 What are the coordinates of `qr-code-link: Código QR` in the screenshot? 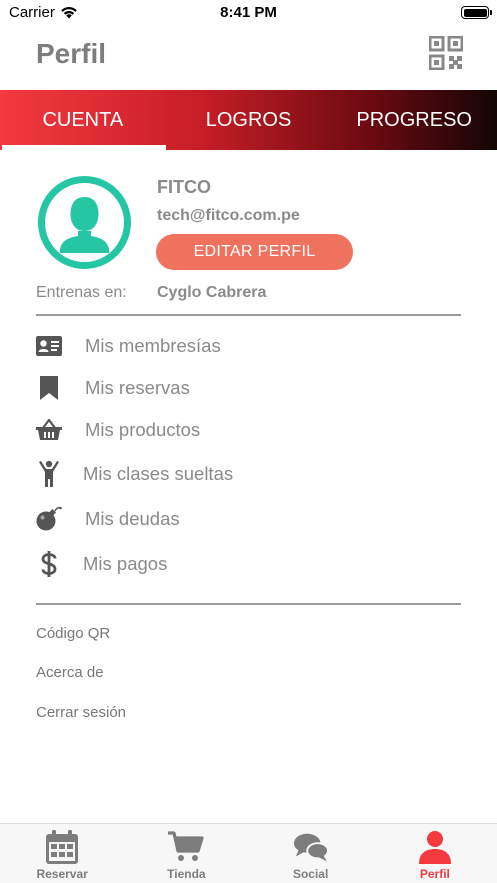 It's located at (73, 633).